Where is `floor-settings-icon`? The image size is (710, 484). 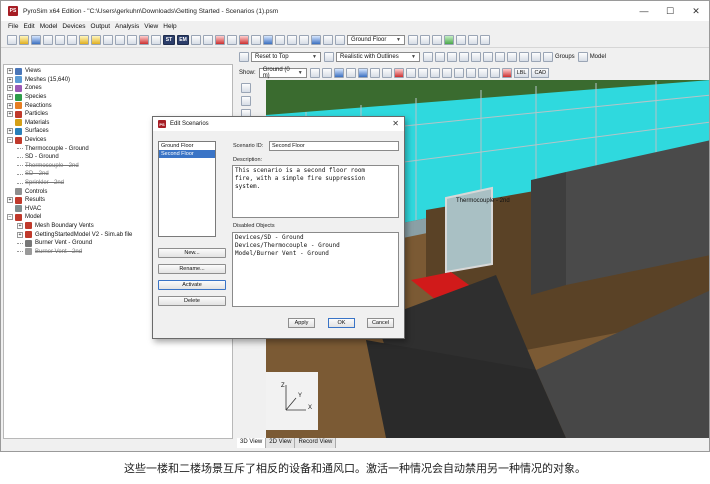 floor-settings-icon is located at coordinates (413, 40).